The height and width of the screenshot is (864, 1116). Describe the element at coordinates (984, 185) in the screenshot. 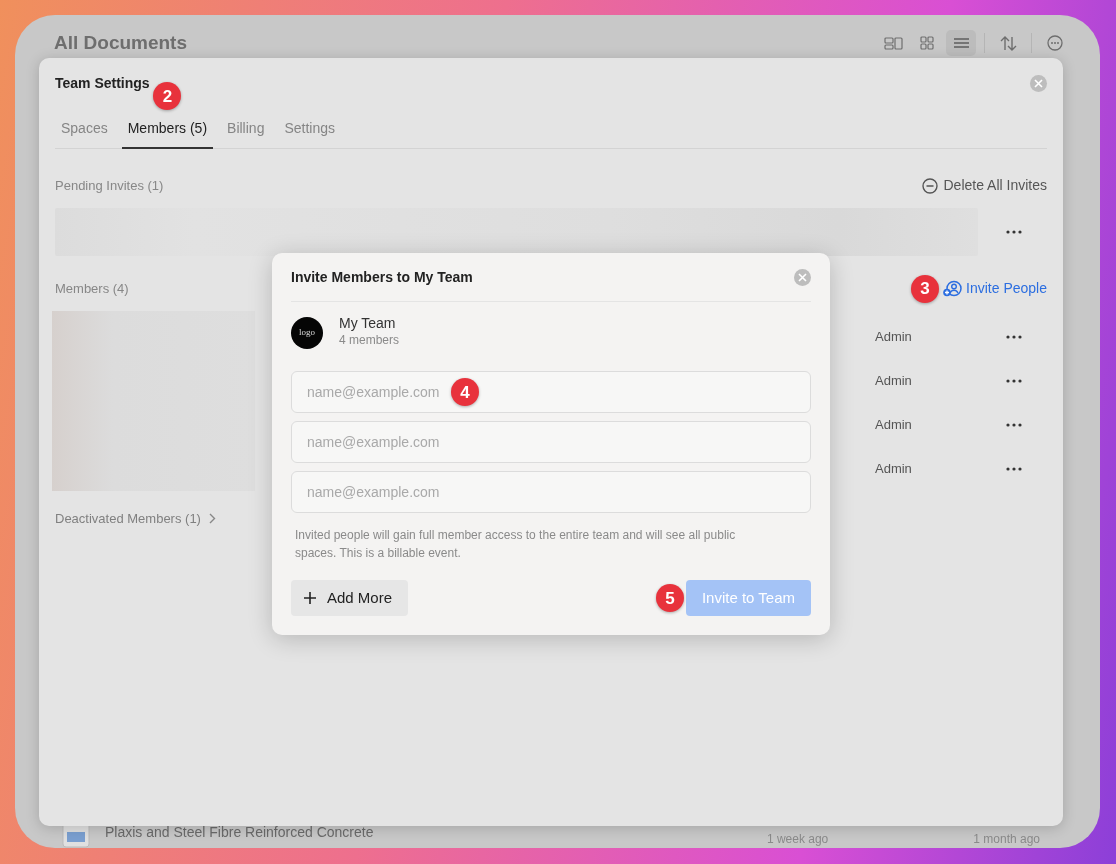

I see `delete-all-invites-button: Delete All Invites` at that location.